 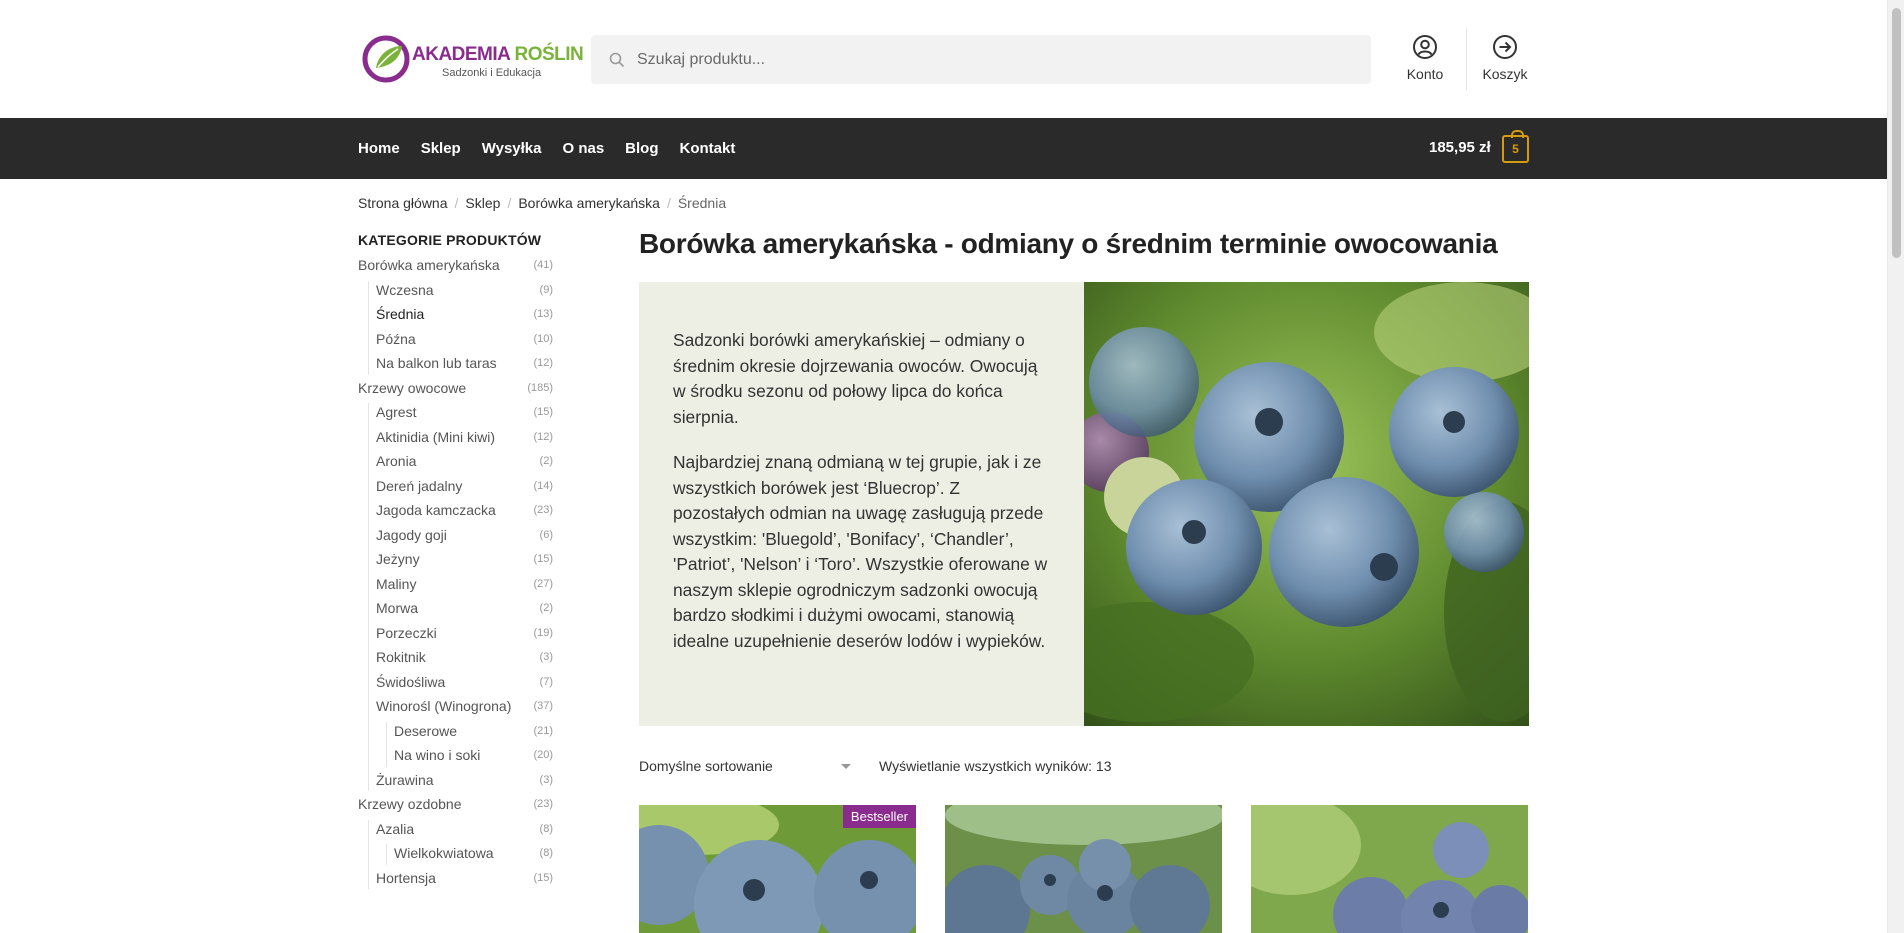 I want to click on category-item: Morwa (2), so click(x=455, y=609).